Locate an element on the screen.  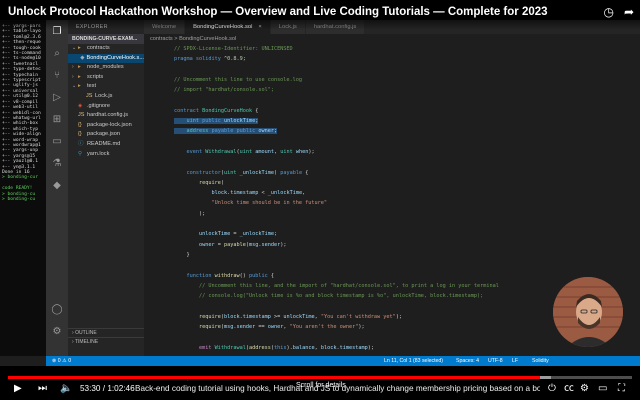
progress-played is located at coordinates (274, 377).